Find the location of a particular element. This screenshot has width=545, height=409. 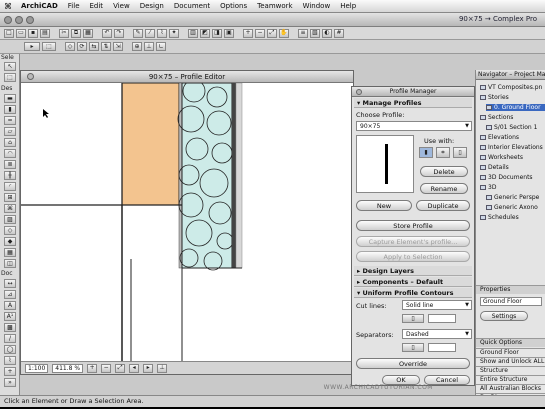

beam-tool-icon: ═ is located at coordinates (10, 120).